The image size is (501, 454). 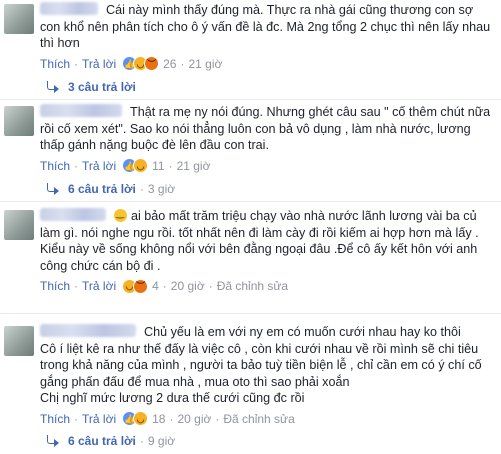 I want to click on comment-actions: Thích · Trả lời 👍 ◡ ︶ 26 · 21 giờ, so click(x=131, y=64).